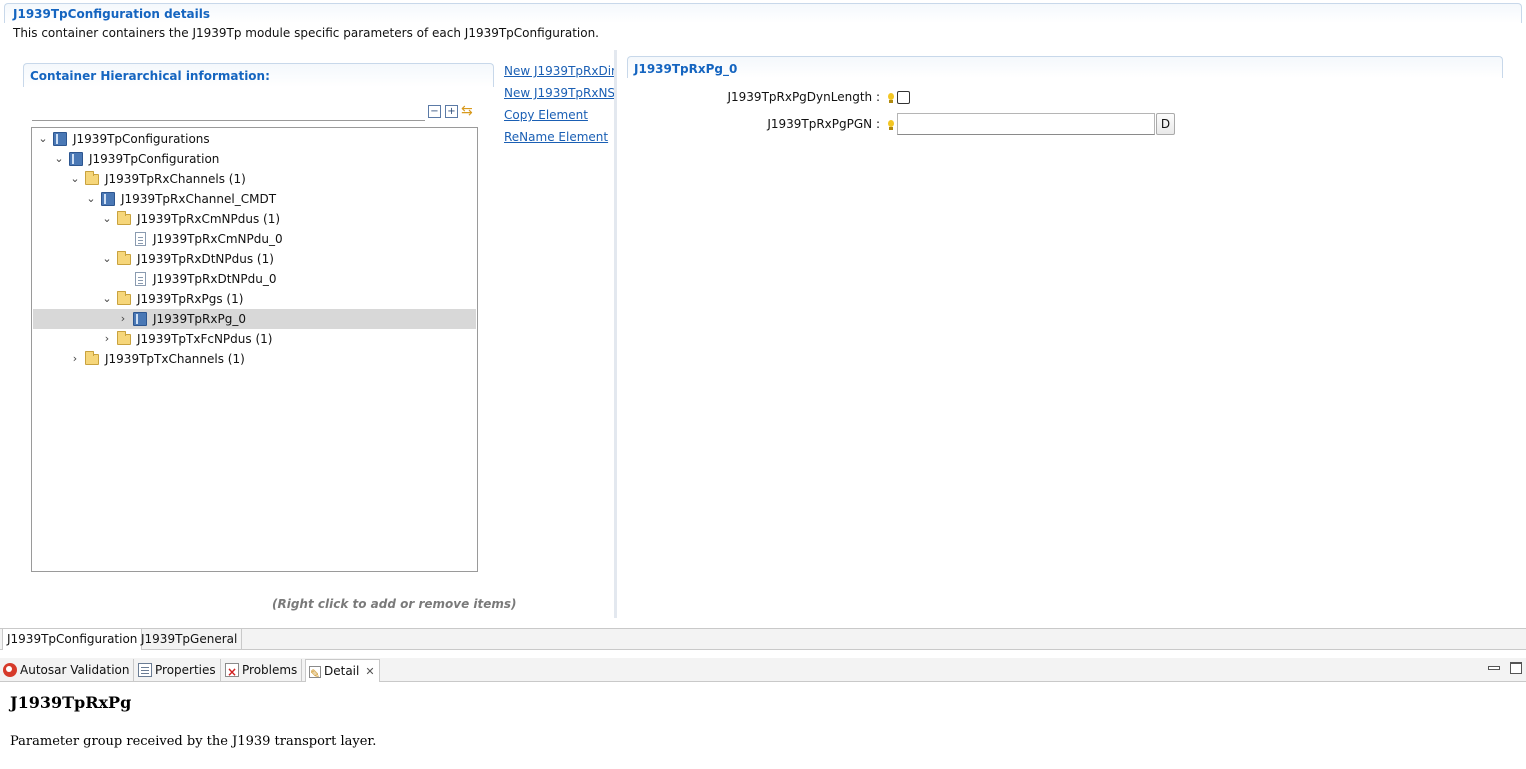 This screenshot has height=769, width=1526. What do you see at coordinates (469, 111) in the screenshot?
I see `link-sync-icon: ⇆` at bounding box center [469, 111].